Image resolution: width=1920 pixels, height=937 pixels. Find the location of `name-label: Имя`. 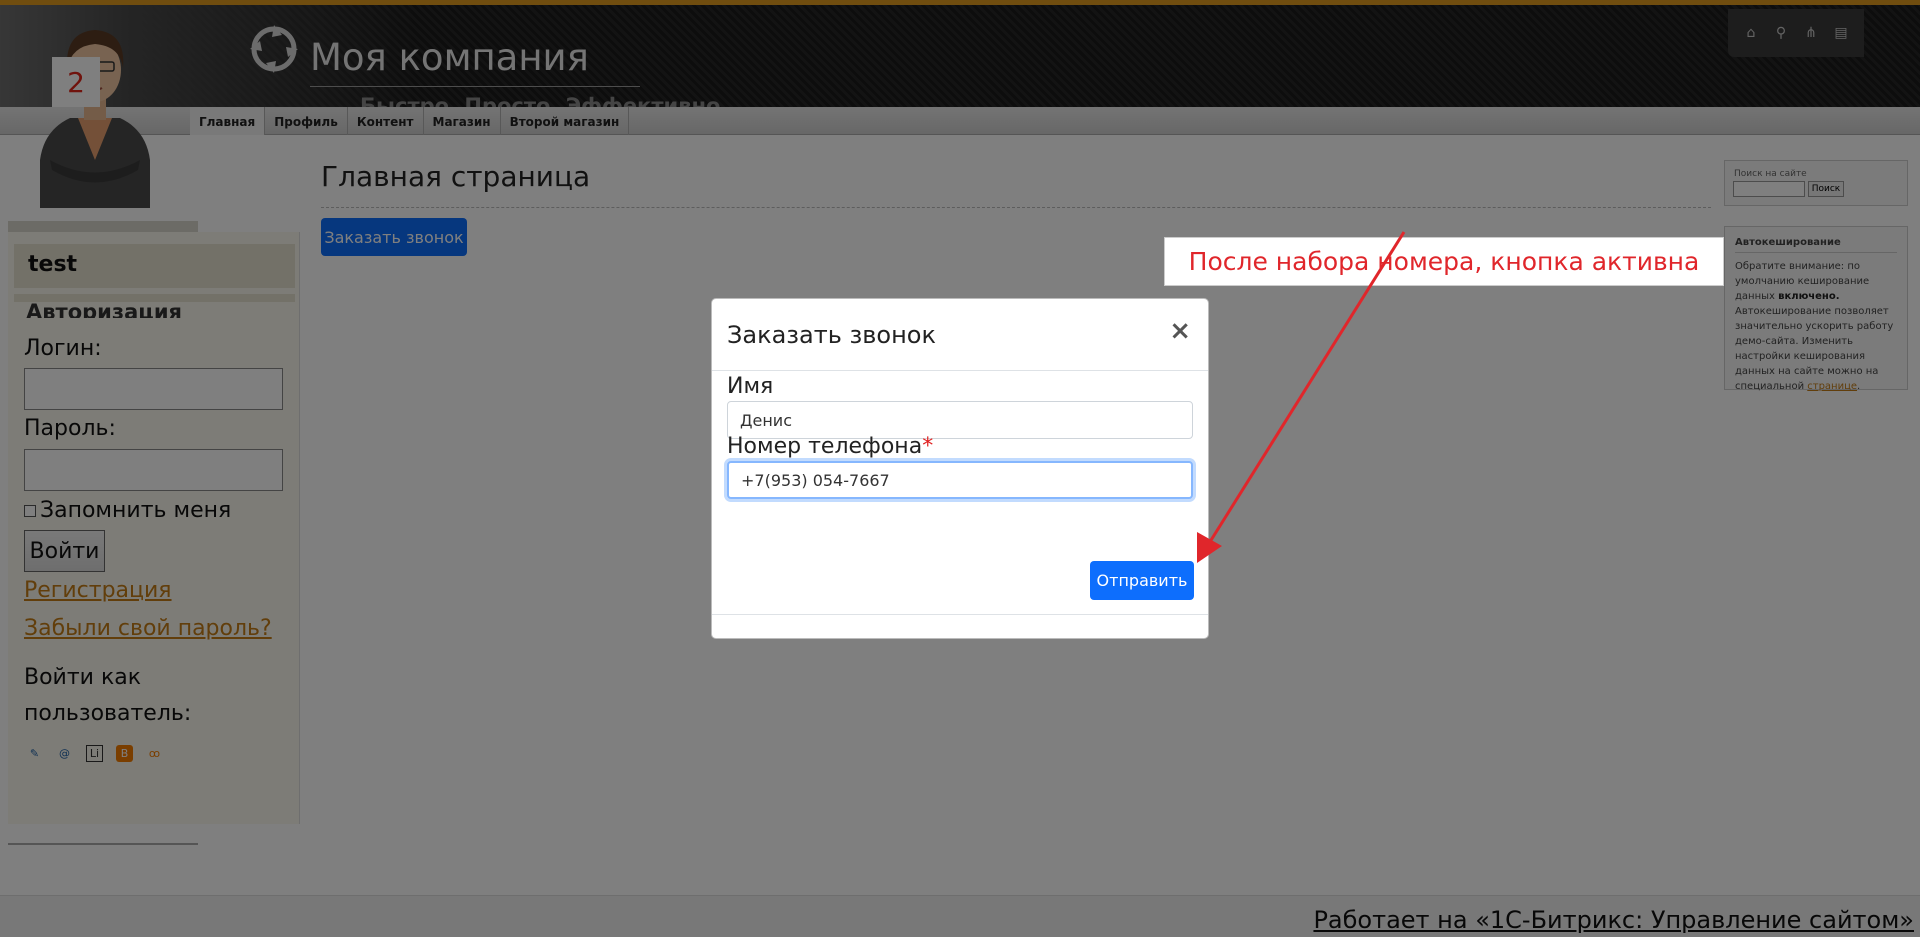

name-label: Имя is located at coordinates (750, 386).